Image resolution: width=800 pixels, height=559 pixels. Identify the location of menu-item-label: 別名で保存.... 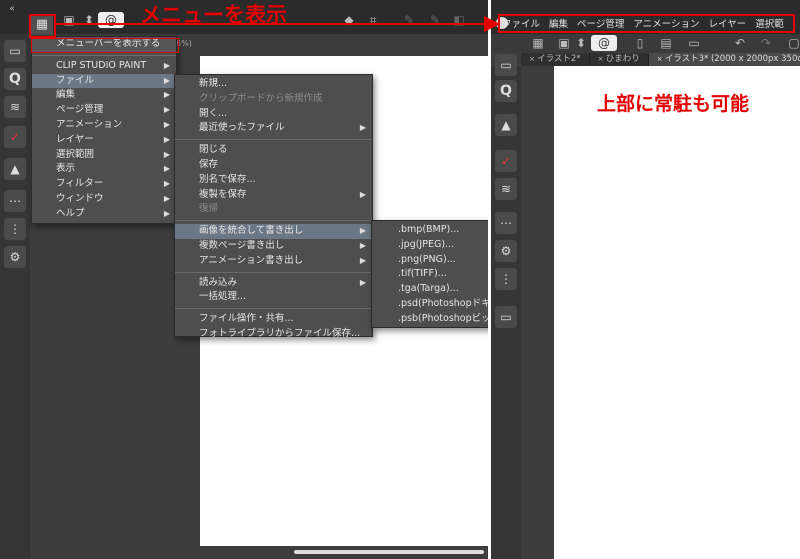
(227, 179).